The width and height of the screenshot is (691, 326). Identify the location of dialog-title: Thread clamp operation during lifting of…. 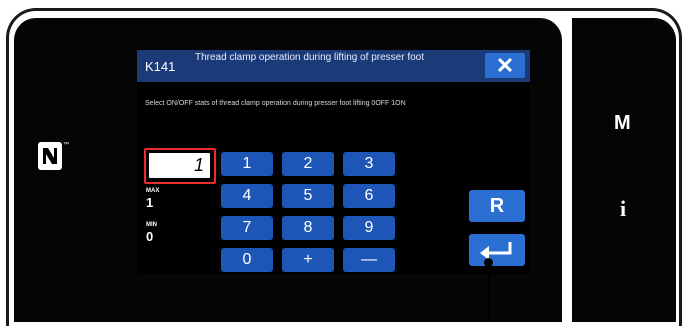
(310, 57).